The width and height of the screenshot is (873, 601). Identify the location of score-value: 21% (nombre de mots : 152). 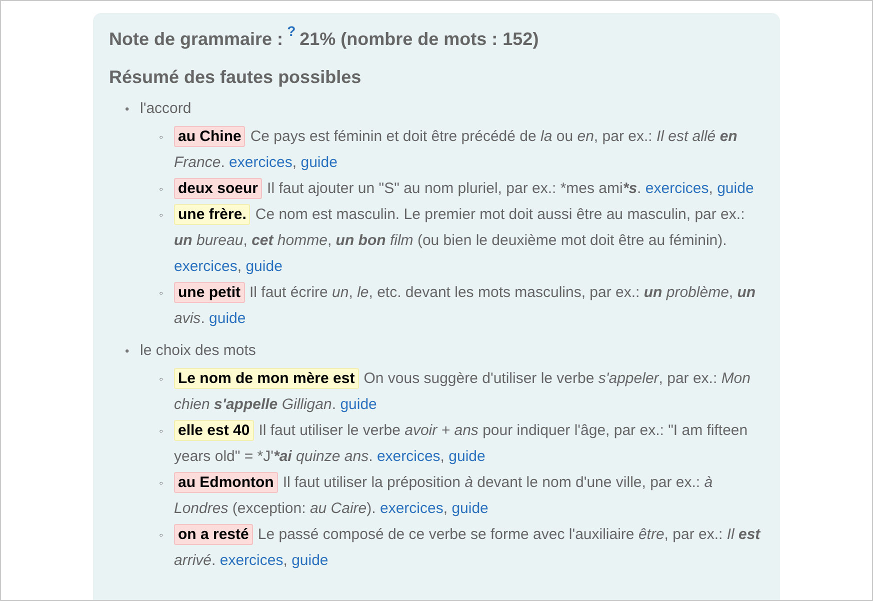
(419, 39).